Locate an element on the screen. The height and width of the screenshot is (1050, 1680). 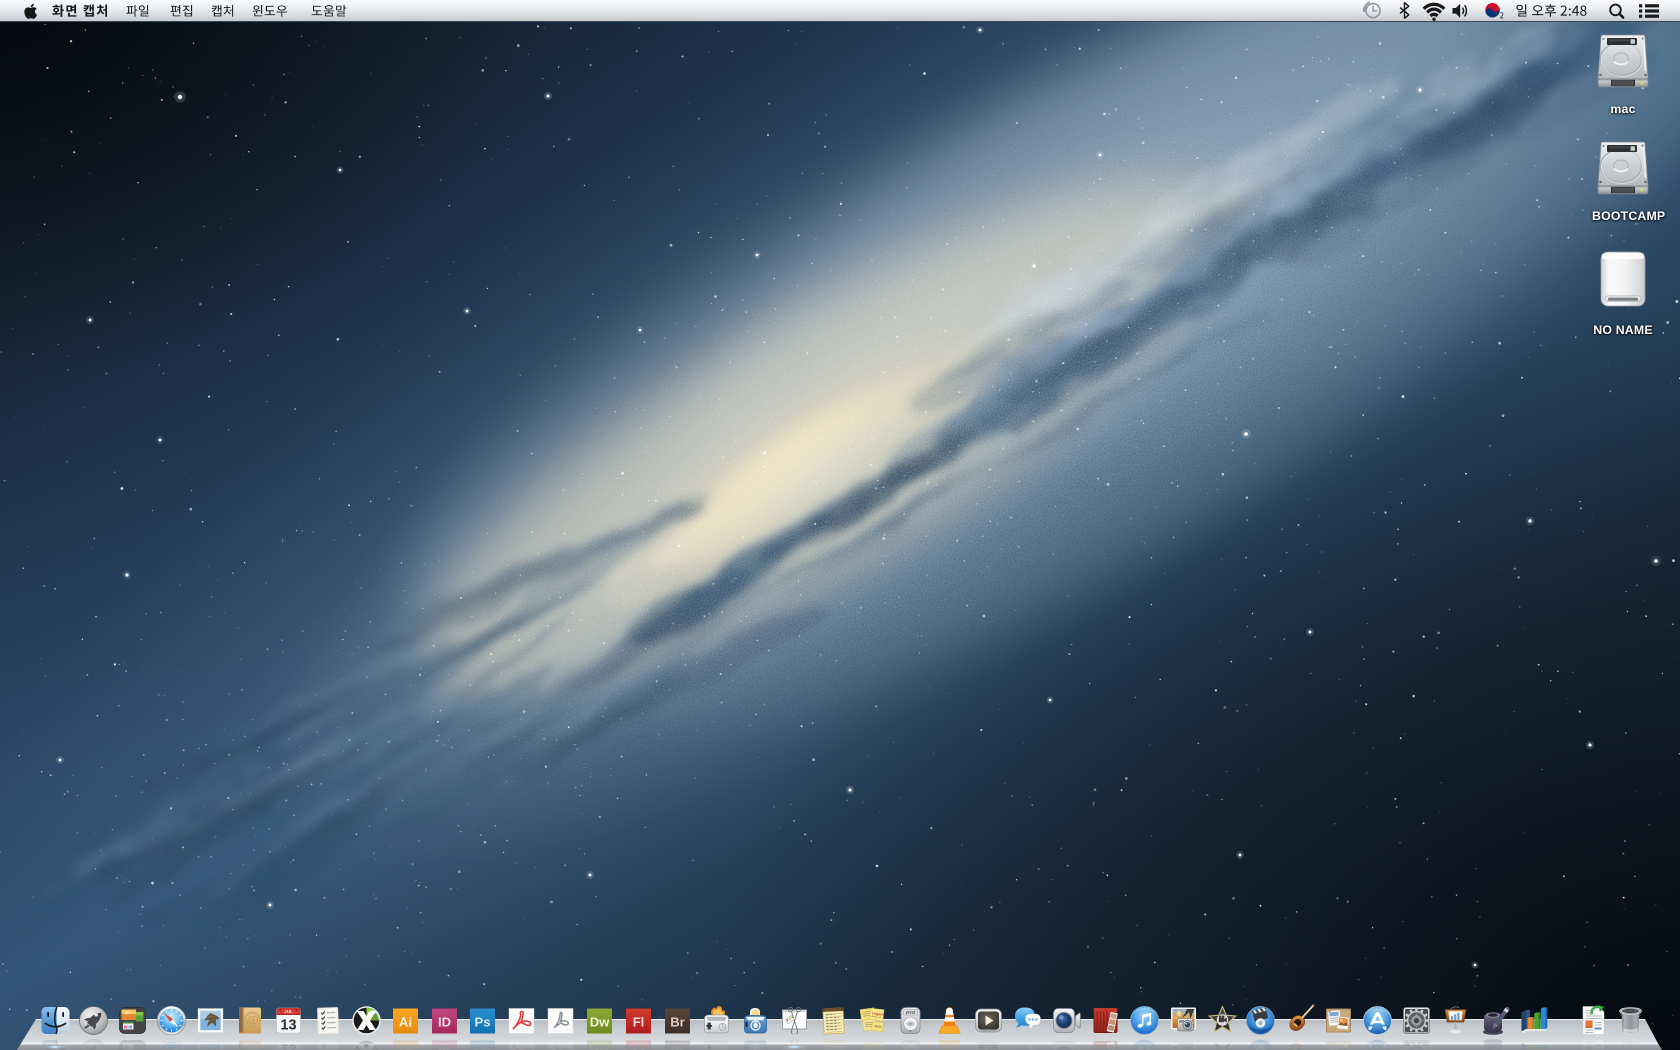
svg-text: Fl is located at coordinates (639, 1022).